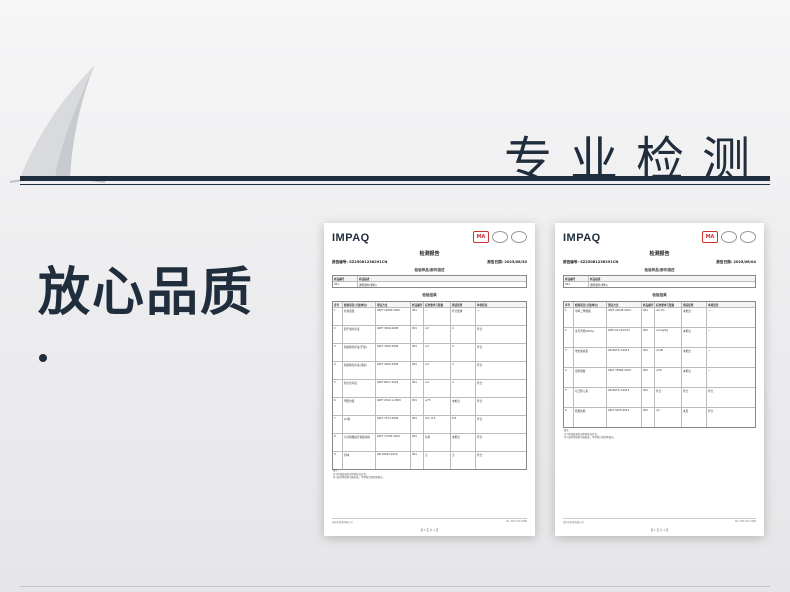  I want to click on table-row: 4 溶剂残留 GB/T 37884-2019 001 ≤30 未检出 —, so click(659, 378).